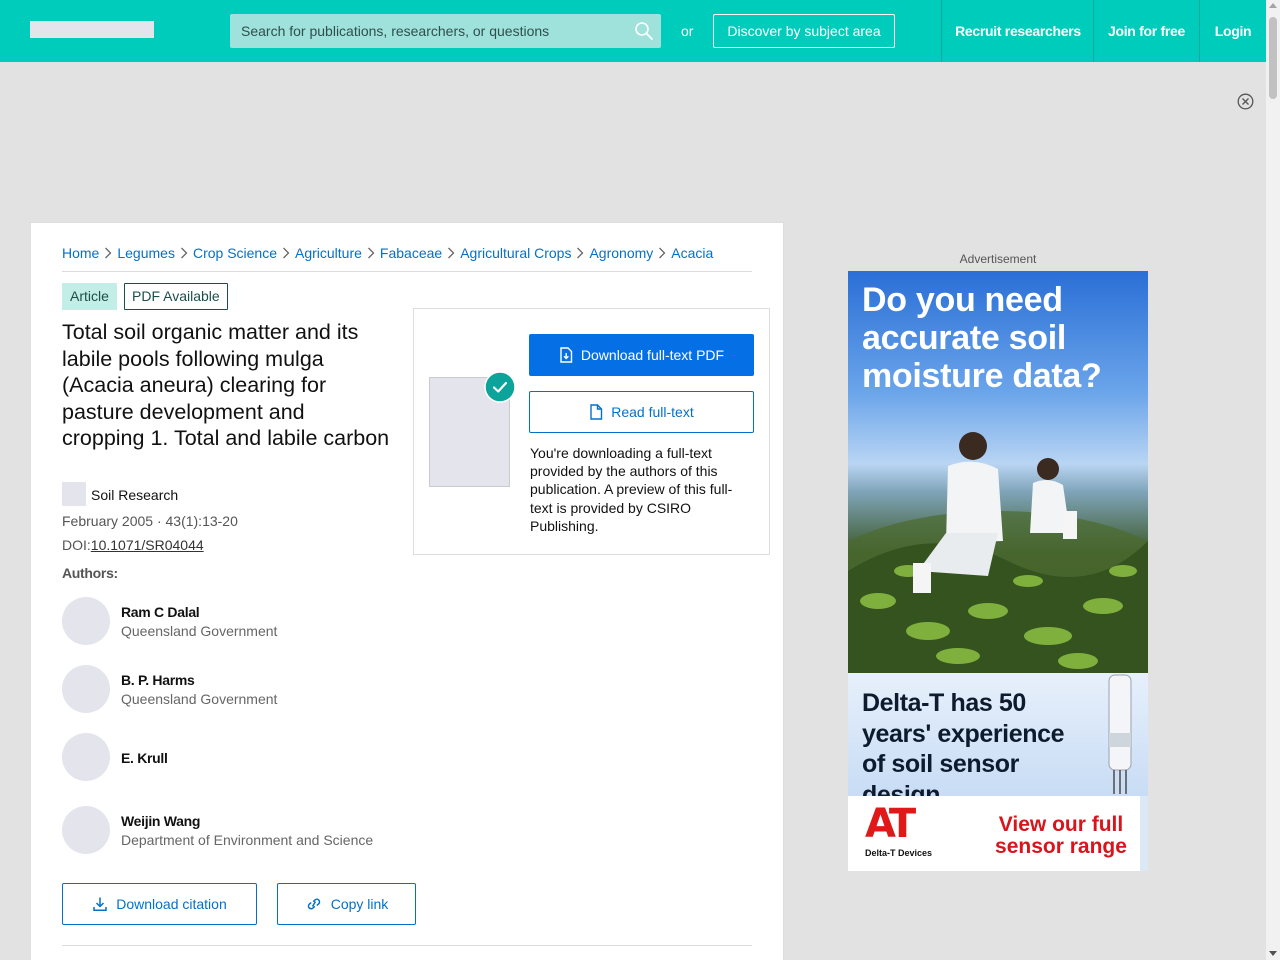 Image resolution: width=1280 pixels, height=960 pixels. I want to click on ad-headline: Do you need accurate soil moisture data?, so click(982, 338).